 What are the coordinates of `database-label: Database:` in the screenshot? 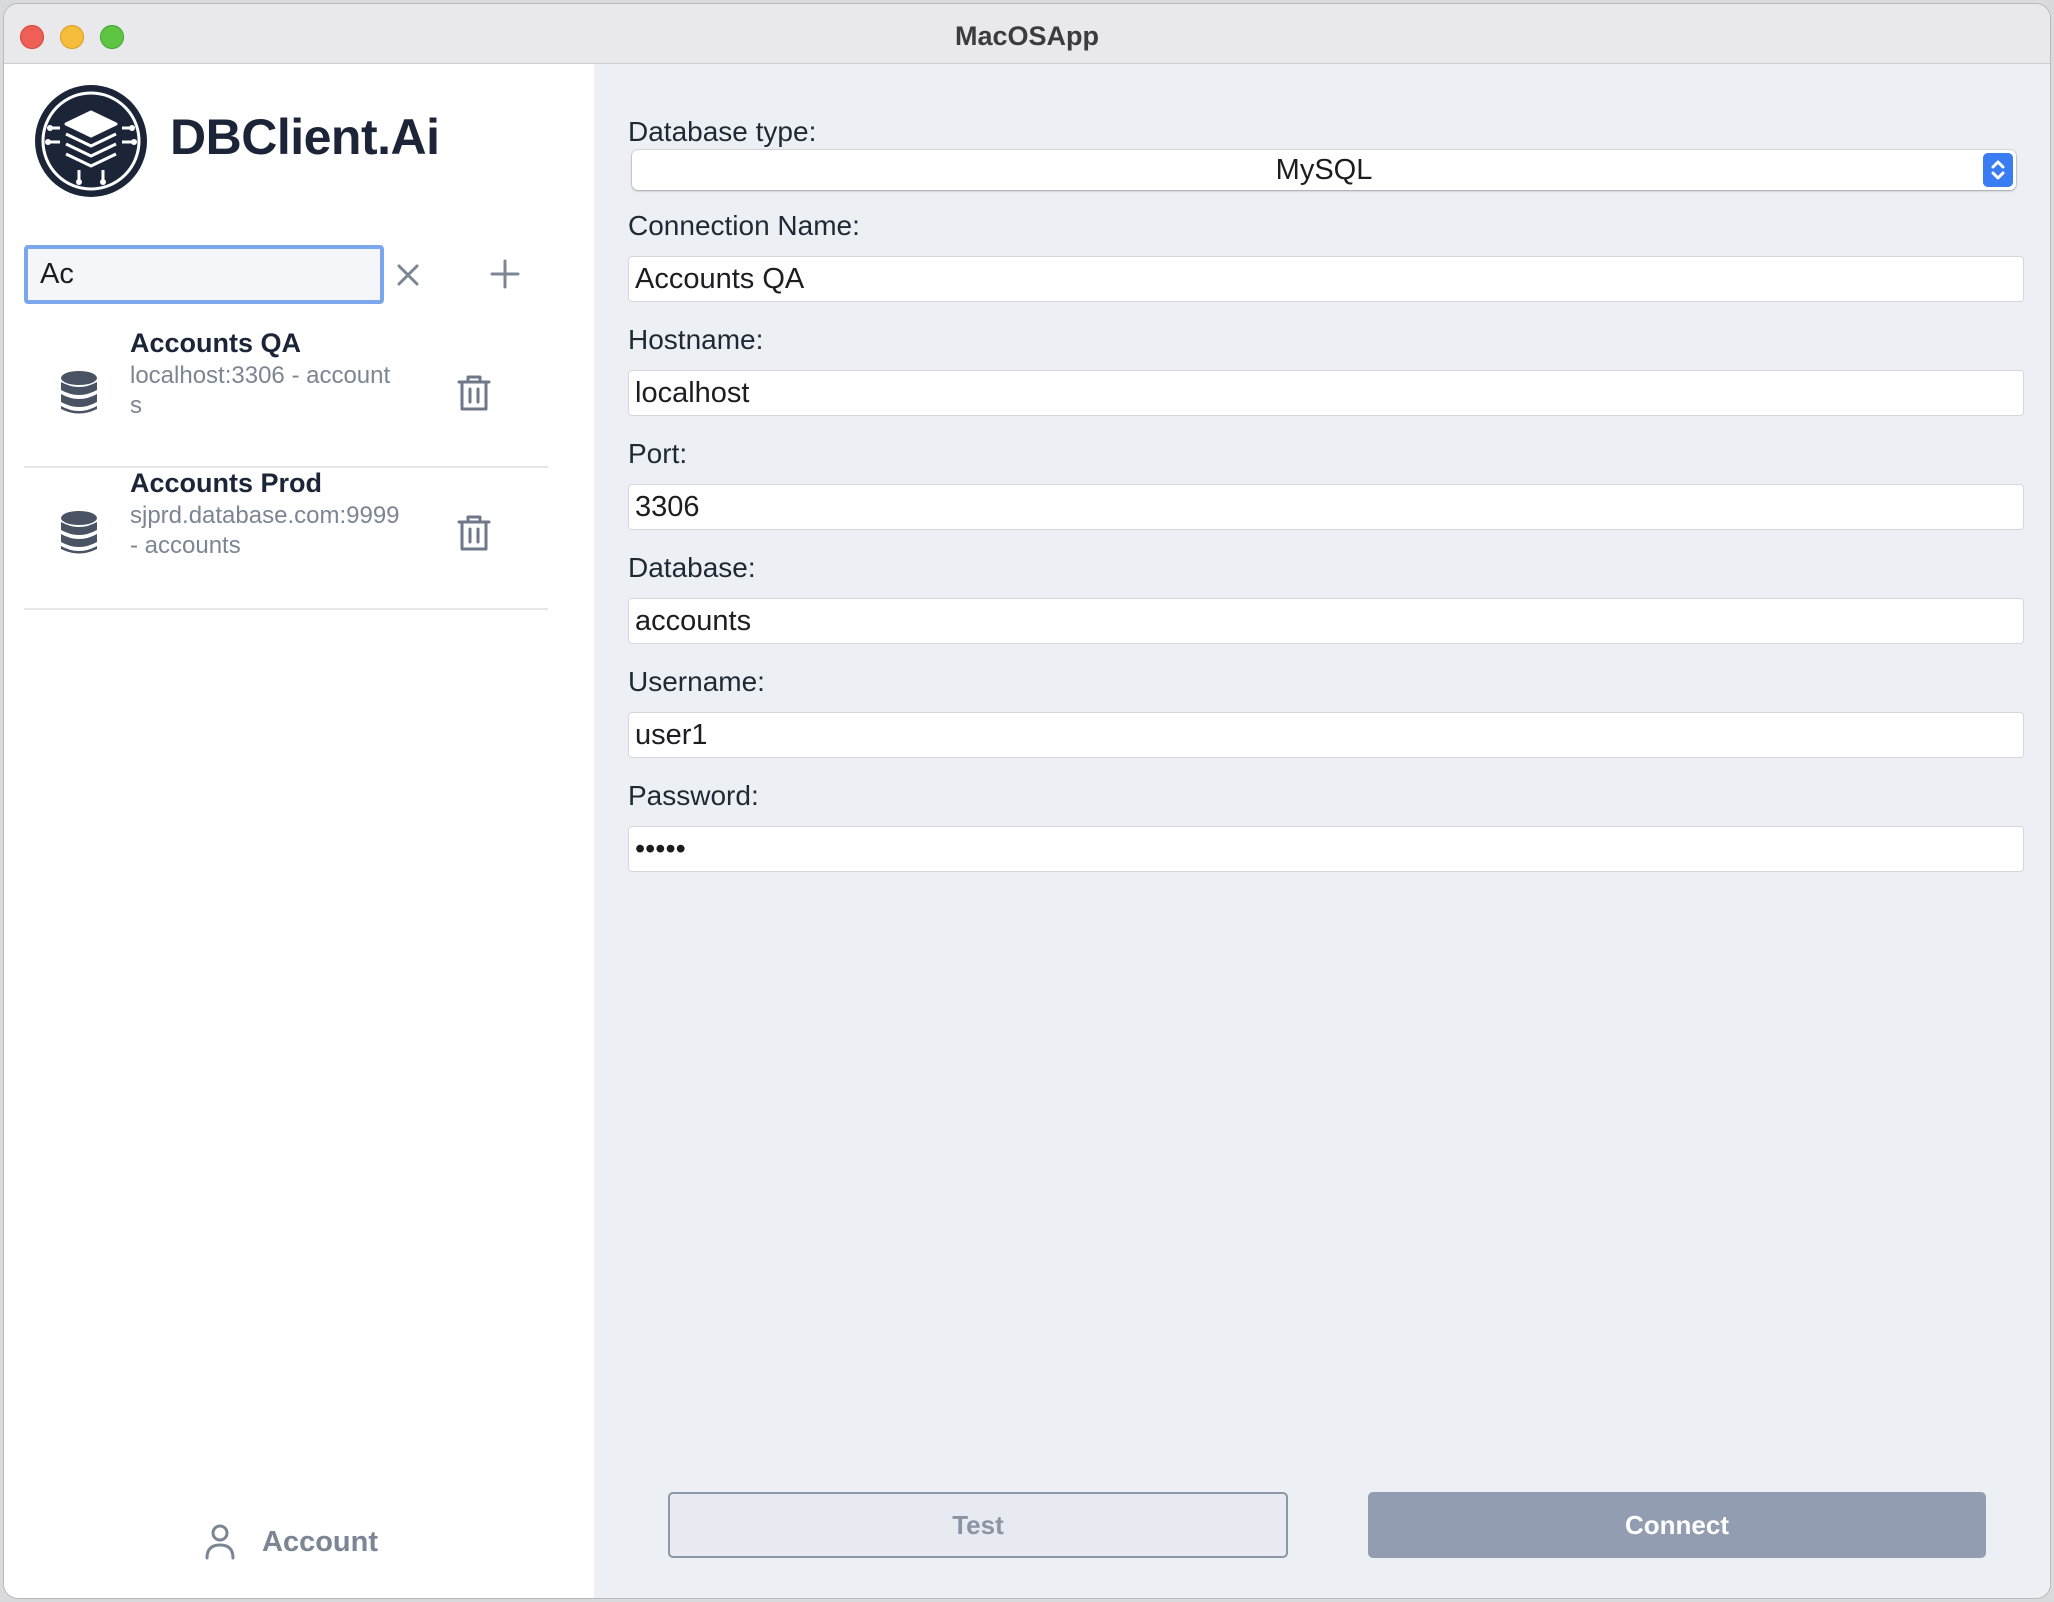 It's located at (692, 567).